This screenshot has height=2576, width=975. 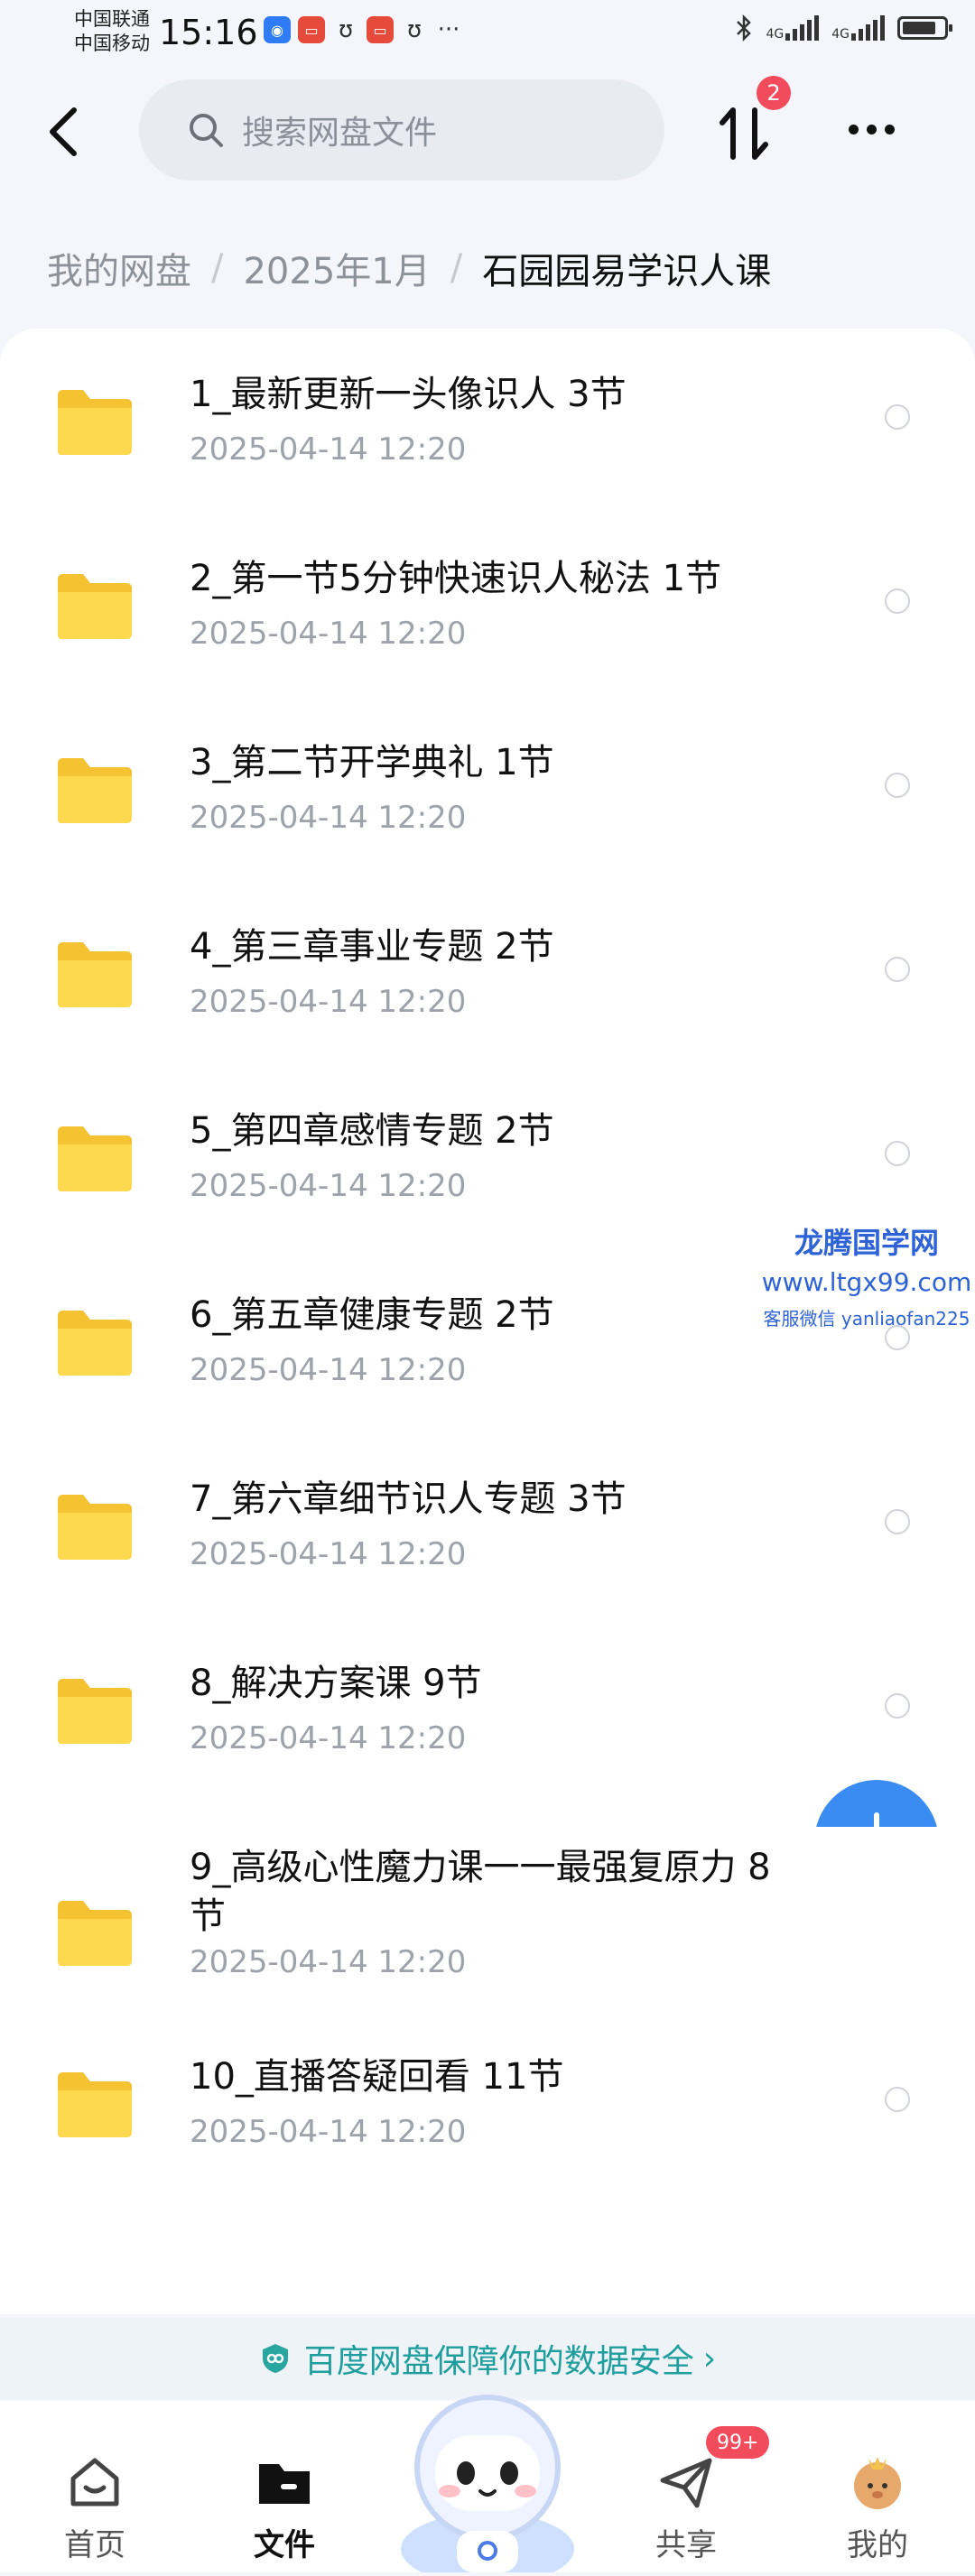 I want to click on avatar-icon, so click(x=877, y=2483).